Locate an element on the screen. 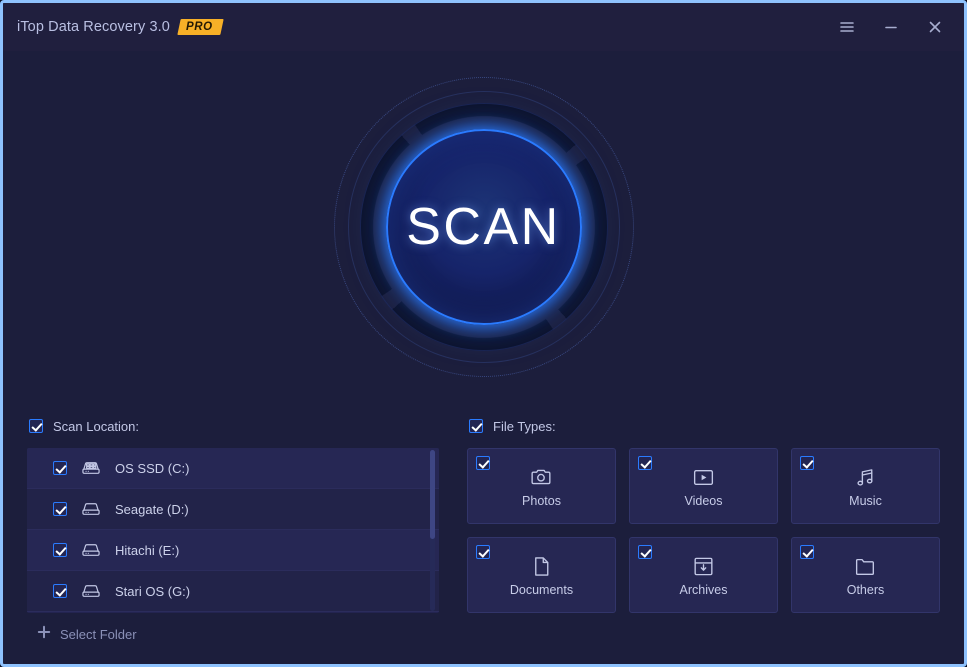 The image size is (967, 667). file-type-label: Photos is located at coordinates (541, 501).